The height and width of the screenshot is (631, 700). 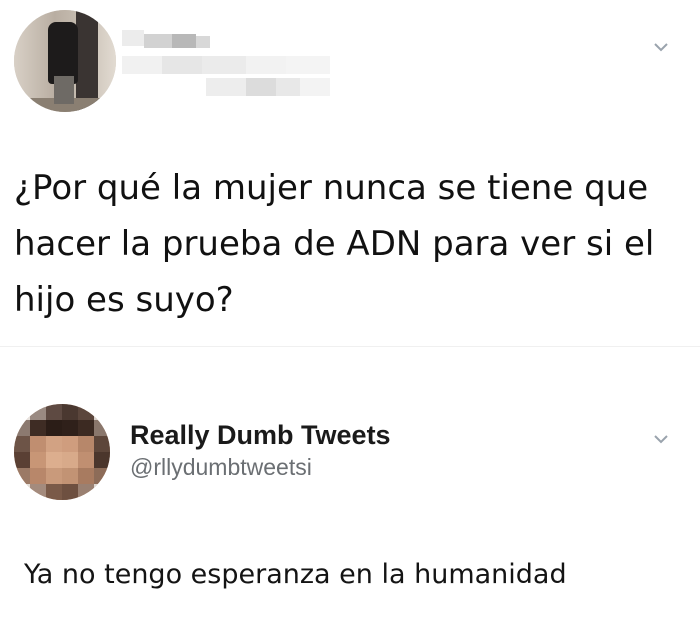 What do you see at coordinates (227, 65) in the screenshot?
I see `pixelated-author-name` at bounding box center [227, 65].